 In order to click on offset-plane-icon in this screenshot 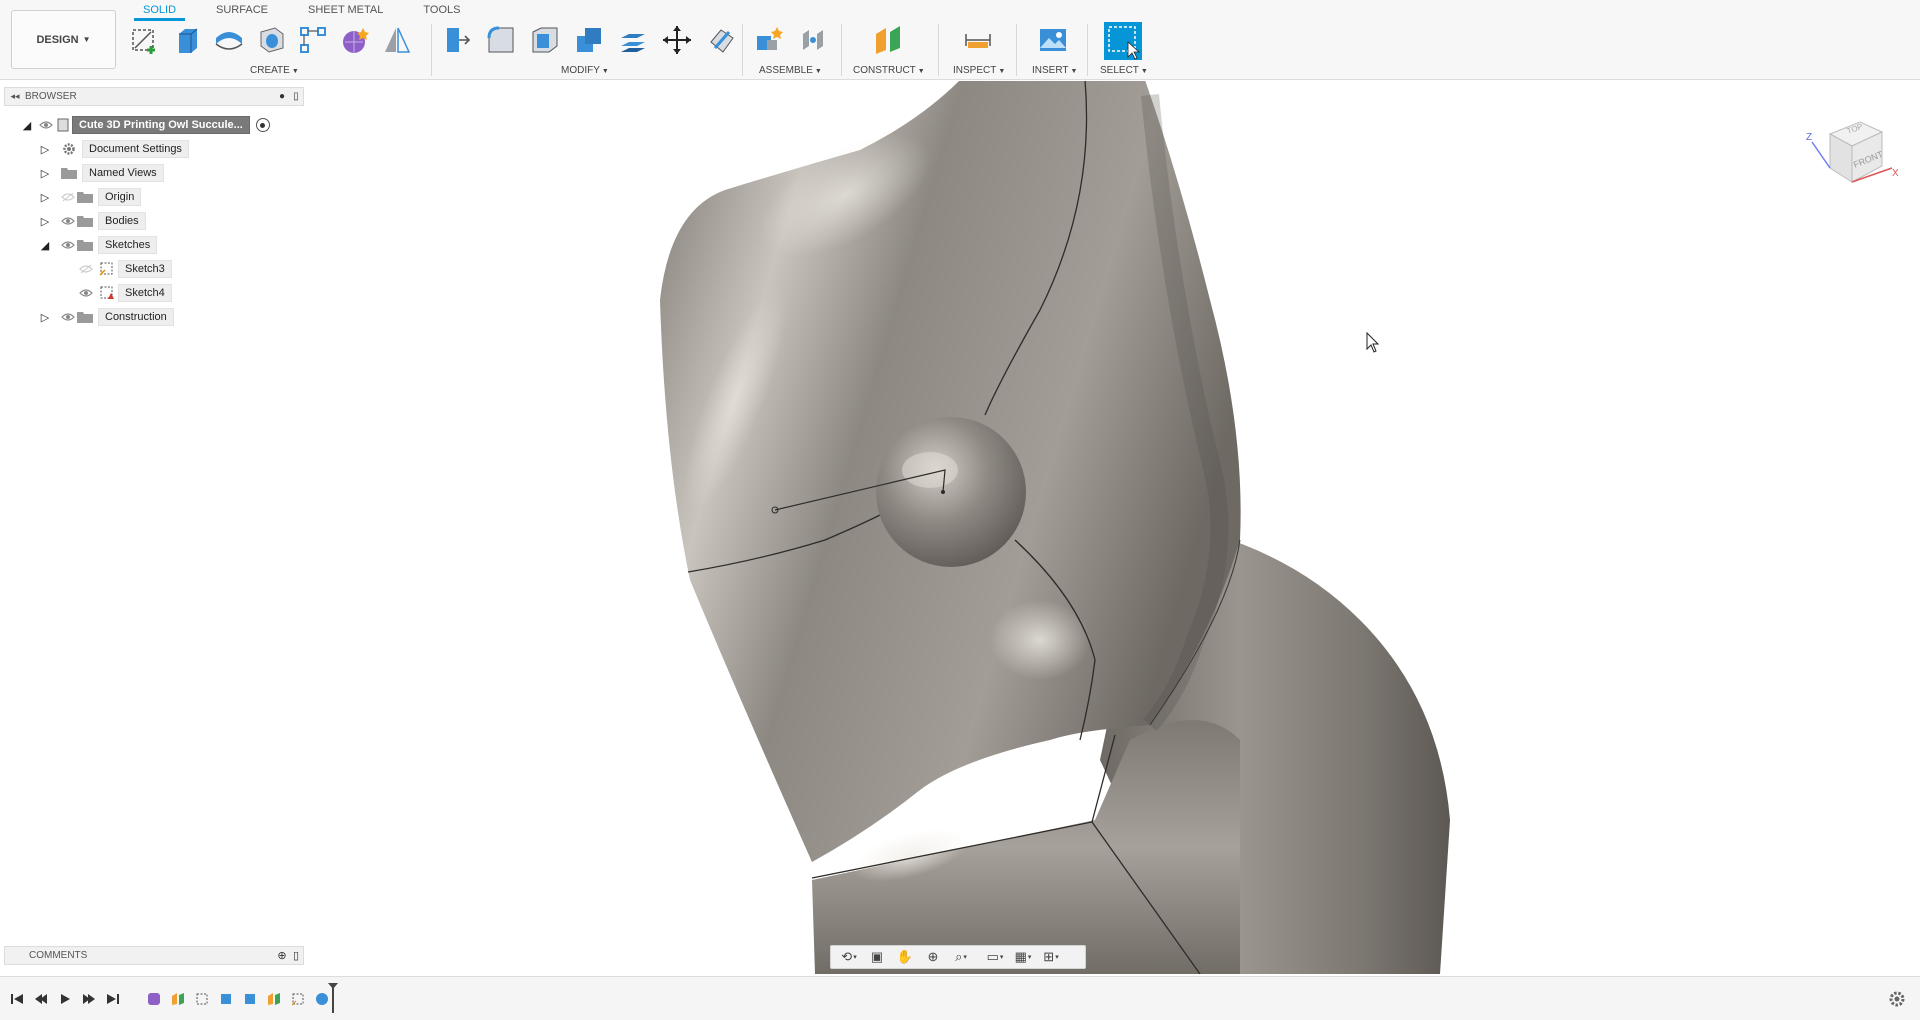, I will do `click(888, 40)`.